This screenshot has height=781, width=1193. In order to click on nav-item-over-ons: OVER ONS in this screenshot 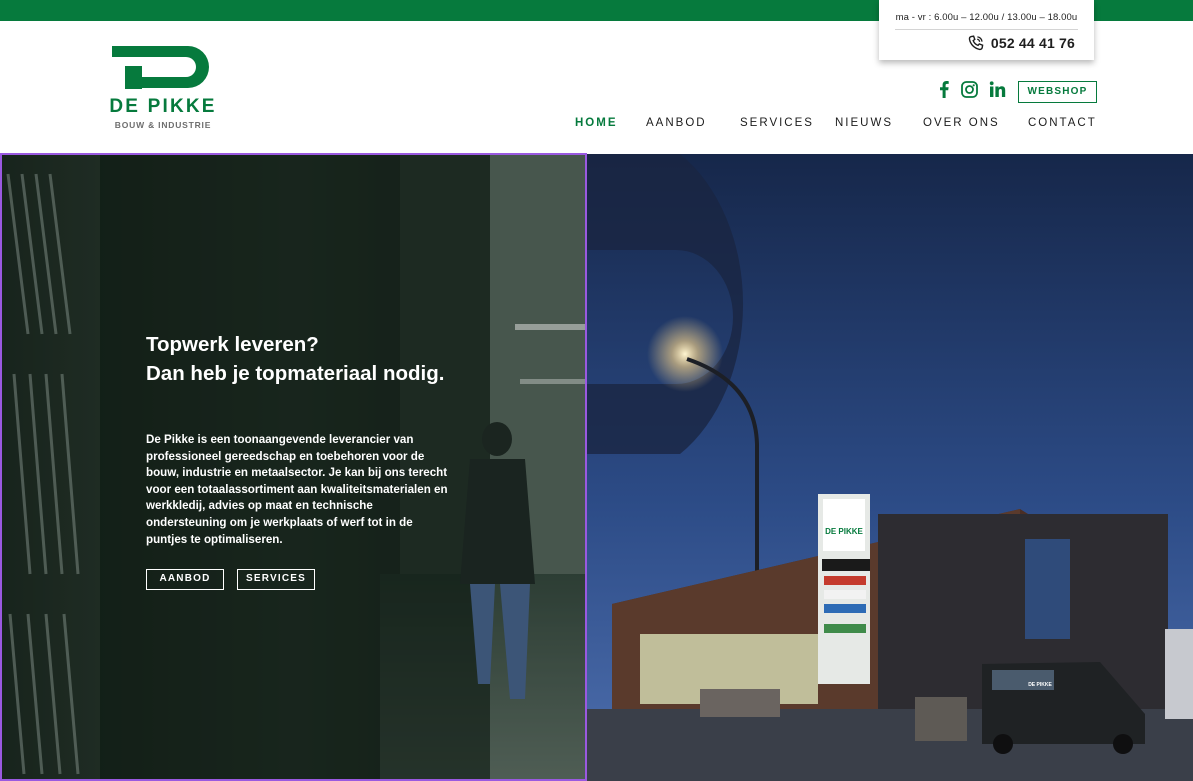, I will do `click(961, 123)`.